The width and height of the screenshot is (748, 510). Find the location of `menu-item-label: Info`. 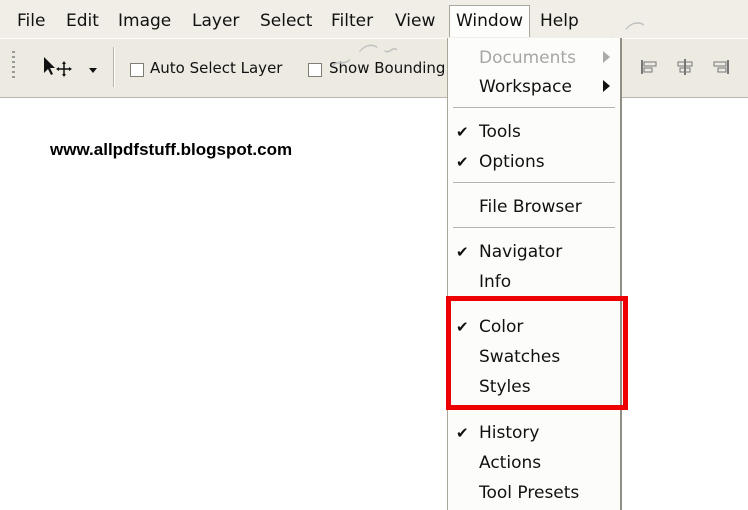

menu-item-label: Info is located at coordinates (495, 282).